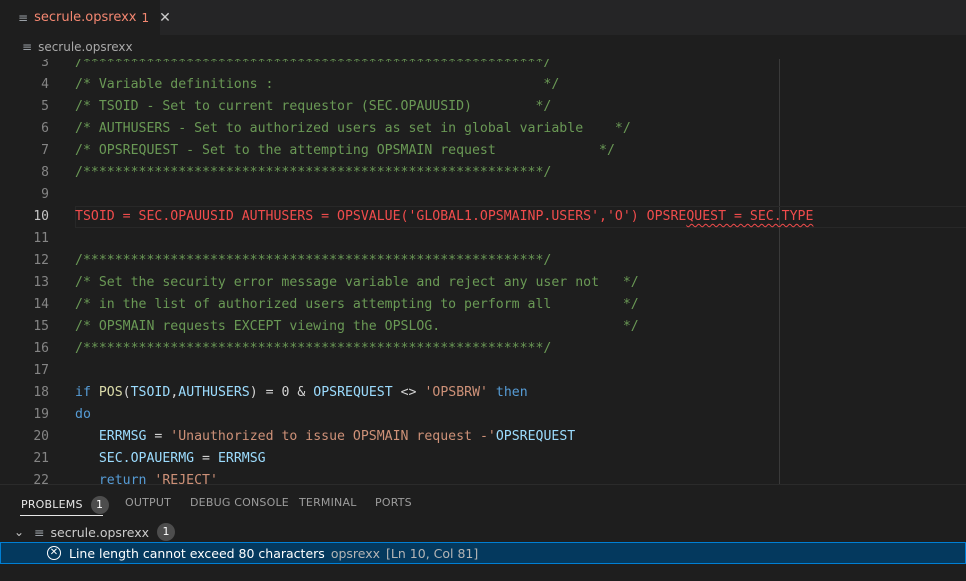 The image size is (966, 581). I want to click on tab-ports: PORTS, so click(393, 502).